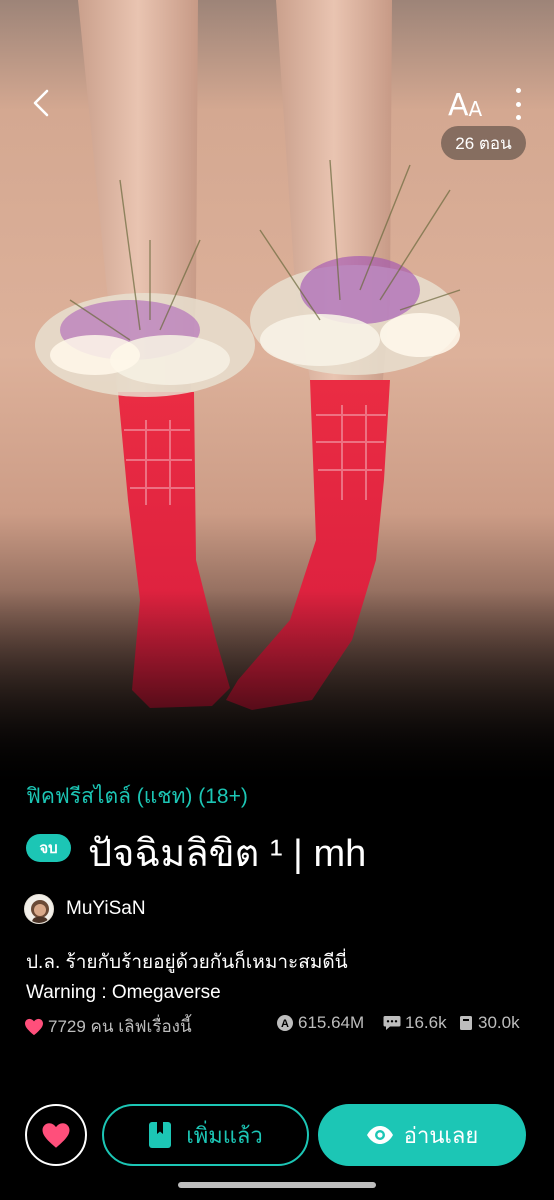  Describe the element at coordinates (145, 345) in the screenshot. I see `left-flowers` at that location.